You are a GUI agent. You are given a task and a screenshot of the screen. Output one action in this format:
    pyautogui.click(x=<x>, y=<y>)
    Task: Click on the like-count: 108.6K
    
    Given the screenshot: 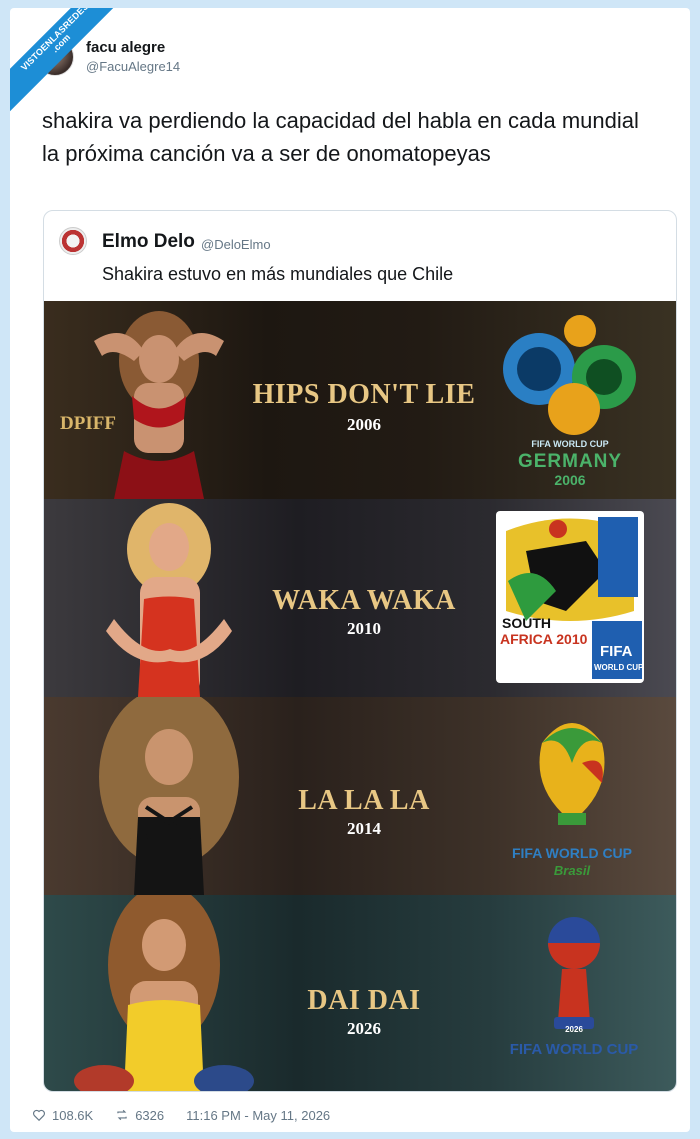 What is the action you would take?
    pyautogui.click(x=72, y=1115)
    